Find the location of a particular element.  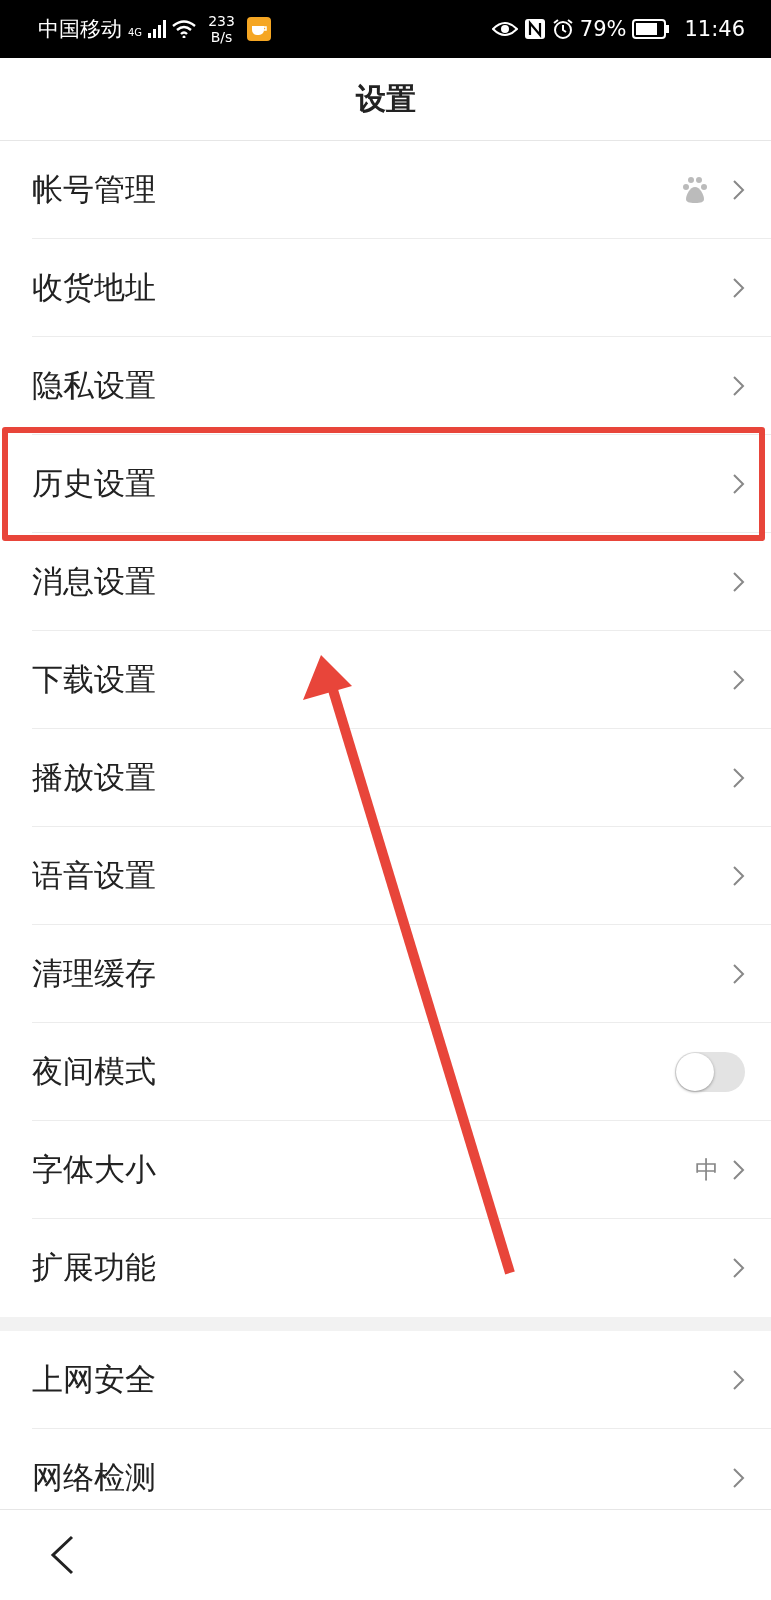

settings-item: 收货地址 is located at coordinates (401, 288).